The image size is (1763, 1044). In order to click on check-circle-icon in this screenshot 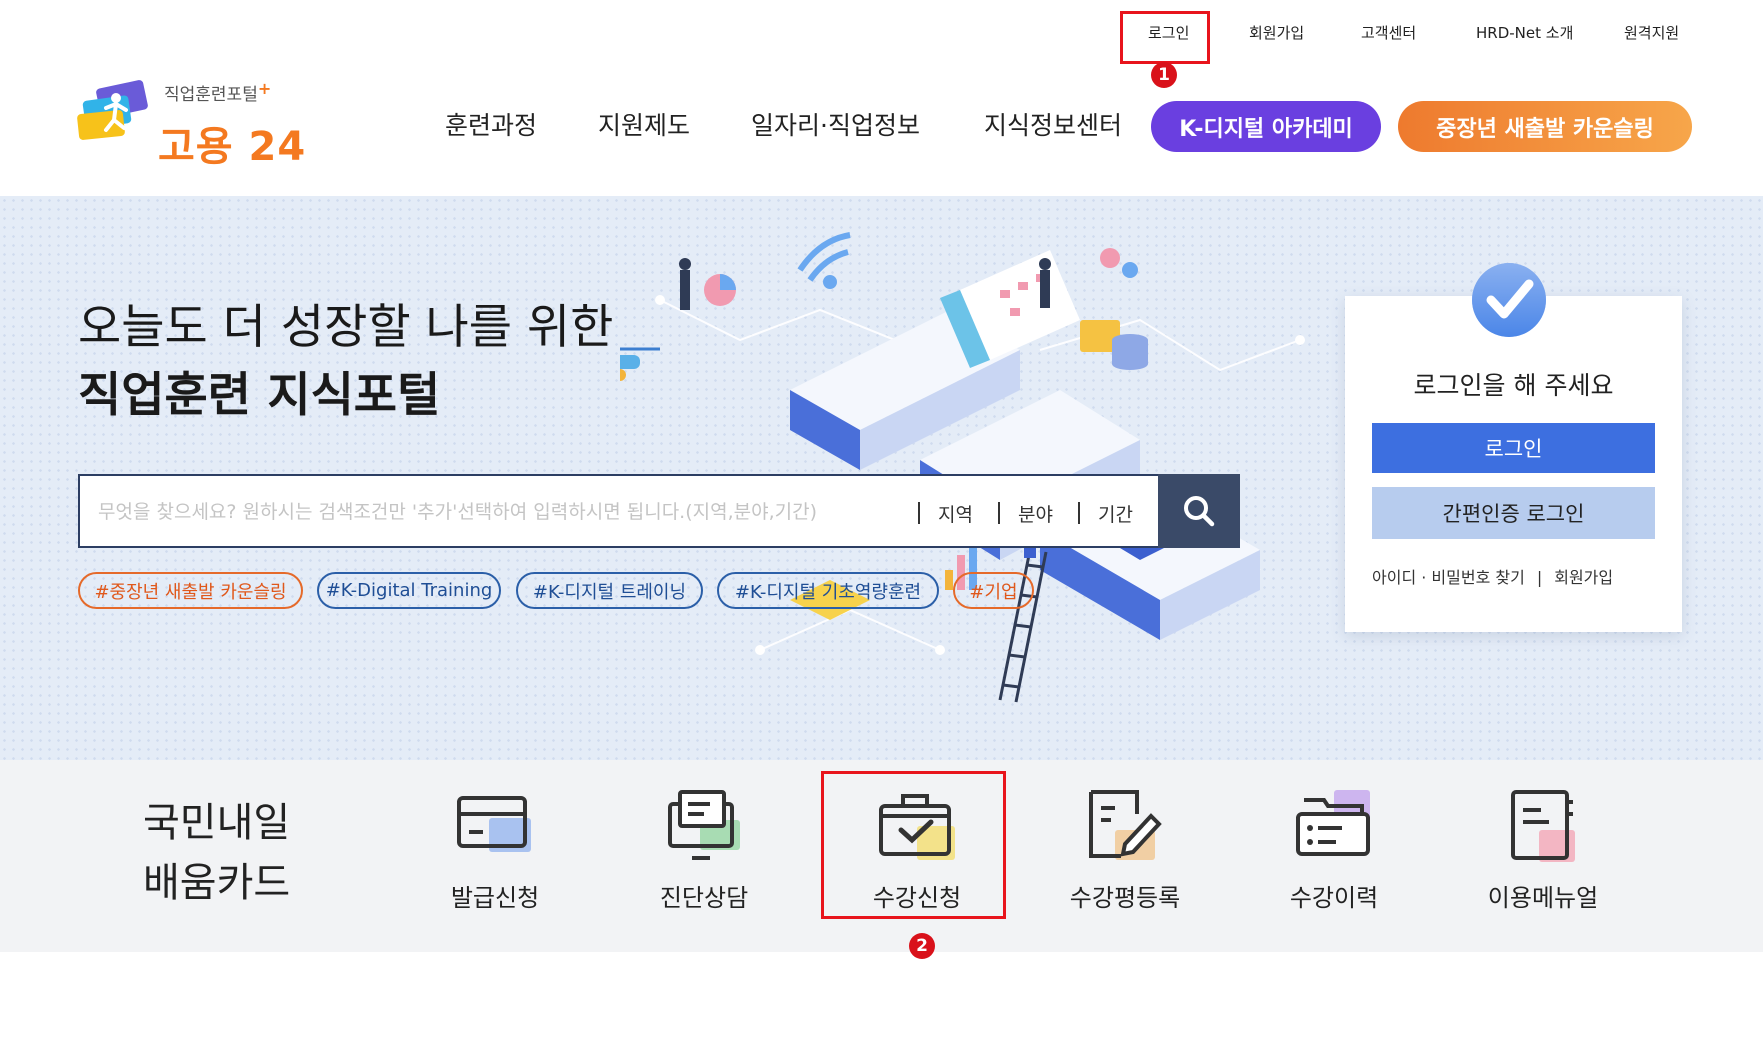, I will do `click(1509, 300)`.